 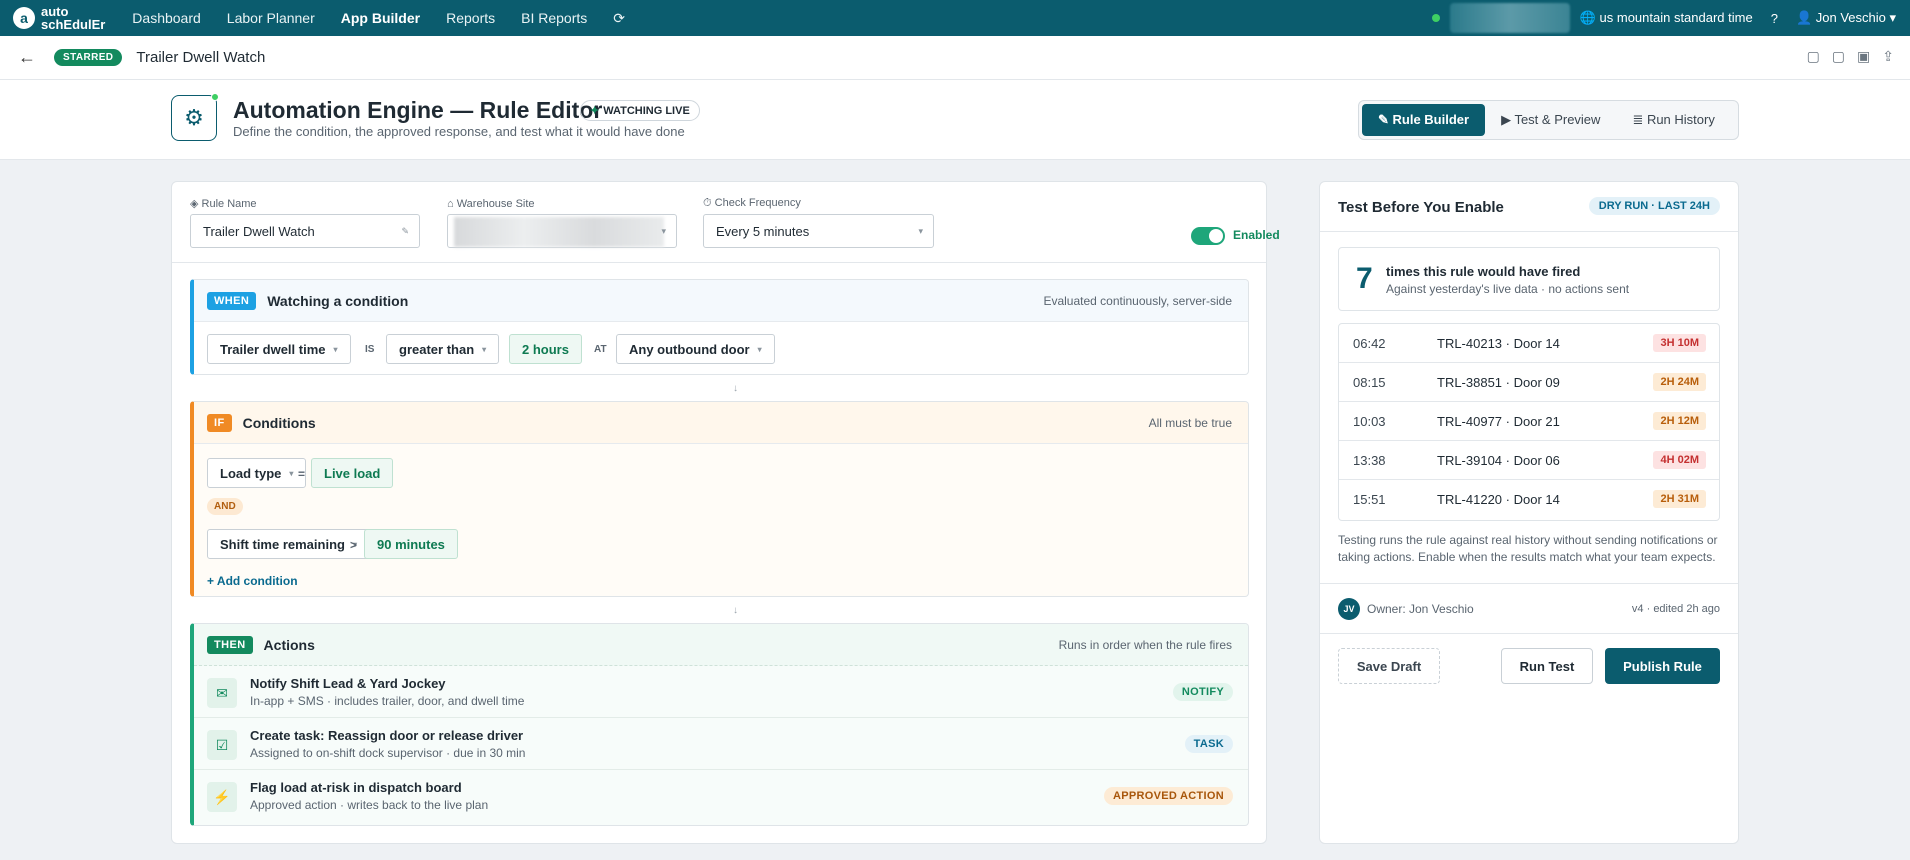 What do you see at coordinates (818, 231) in the screenshot?
I see `check-frequency-select: Every 5 minutes ▾` at bounding box center [818, 231].